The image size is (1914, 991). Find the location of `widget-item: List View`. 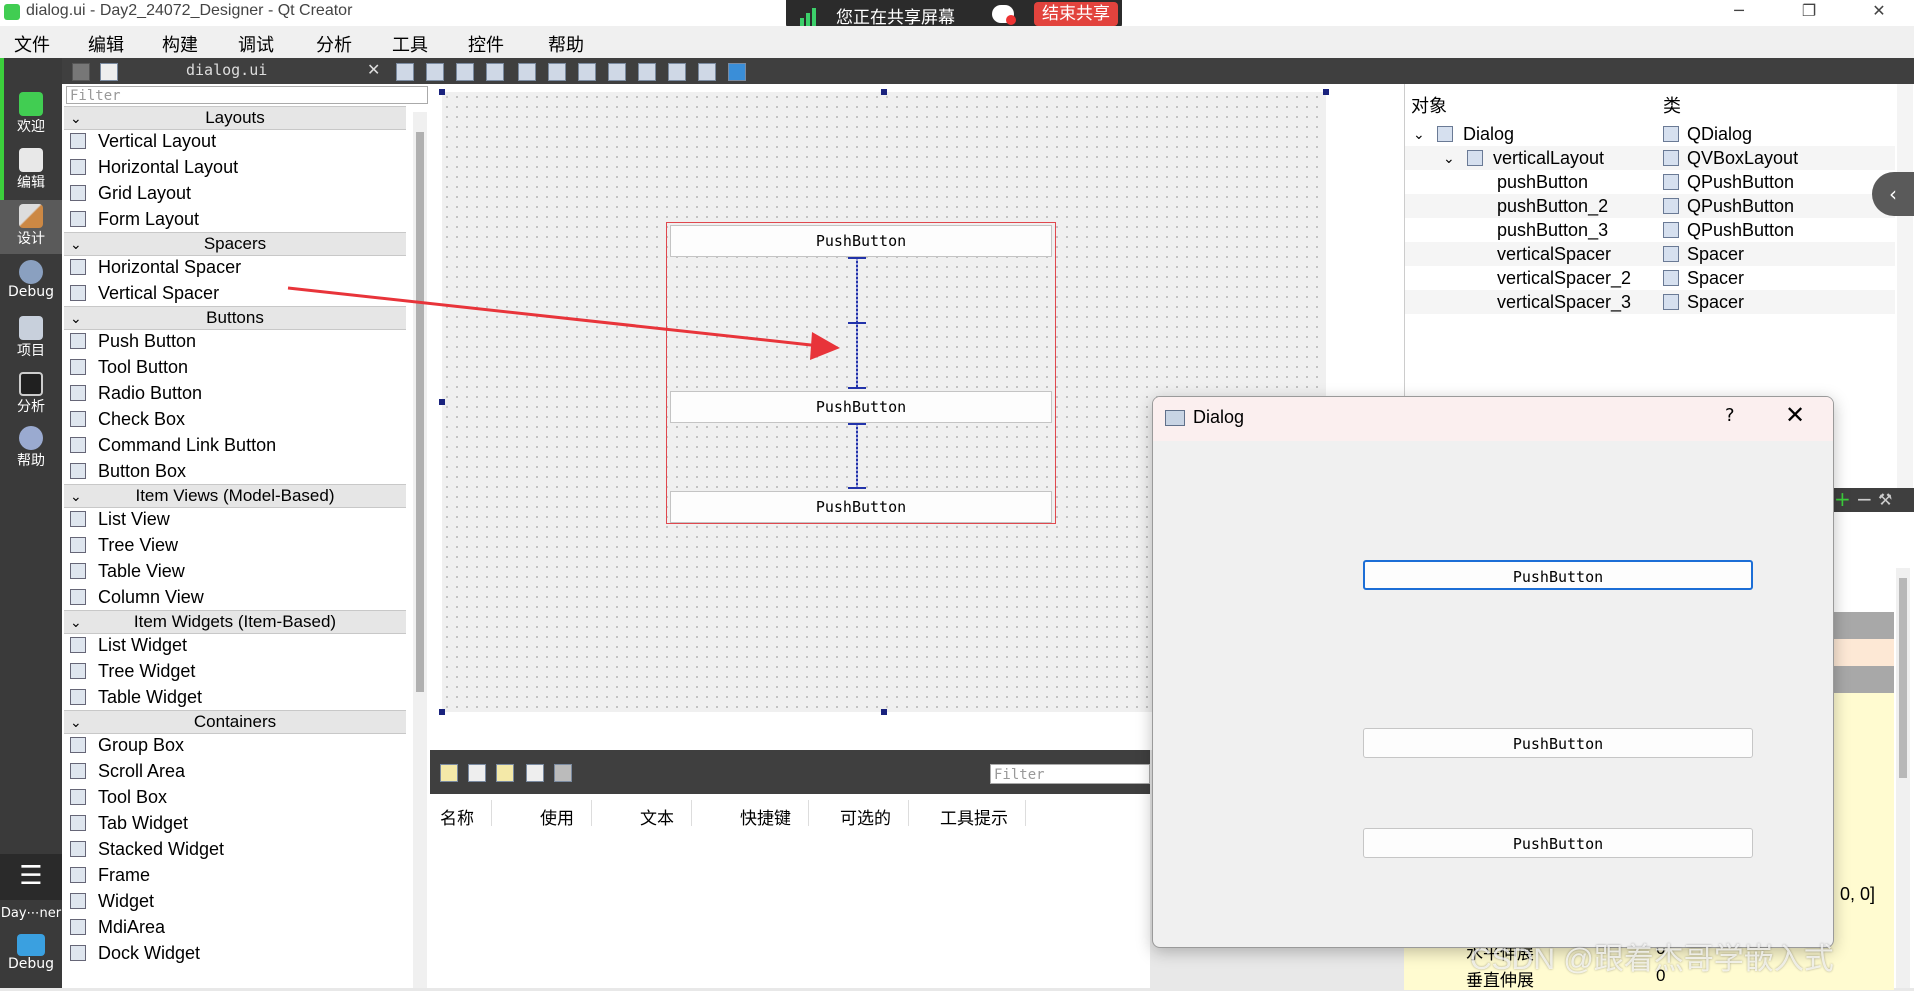

widget-item: List View is located at coordinates (235, 519).